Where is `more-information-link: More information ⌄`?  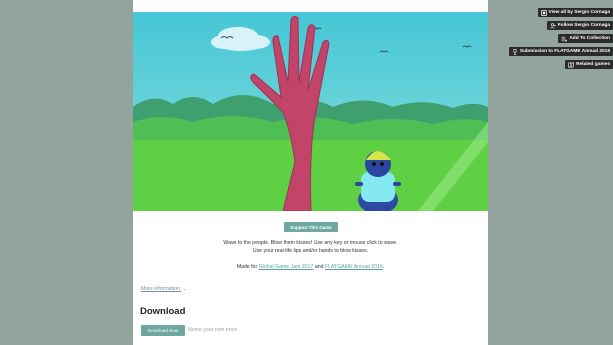
more-information-link: More information ⌄ is located at coordinates (164, 289).